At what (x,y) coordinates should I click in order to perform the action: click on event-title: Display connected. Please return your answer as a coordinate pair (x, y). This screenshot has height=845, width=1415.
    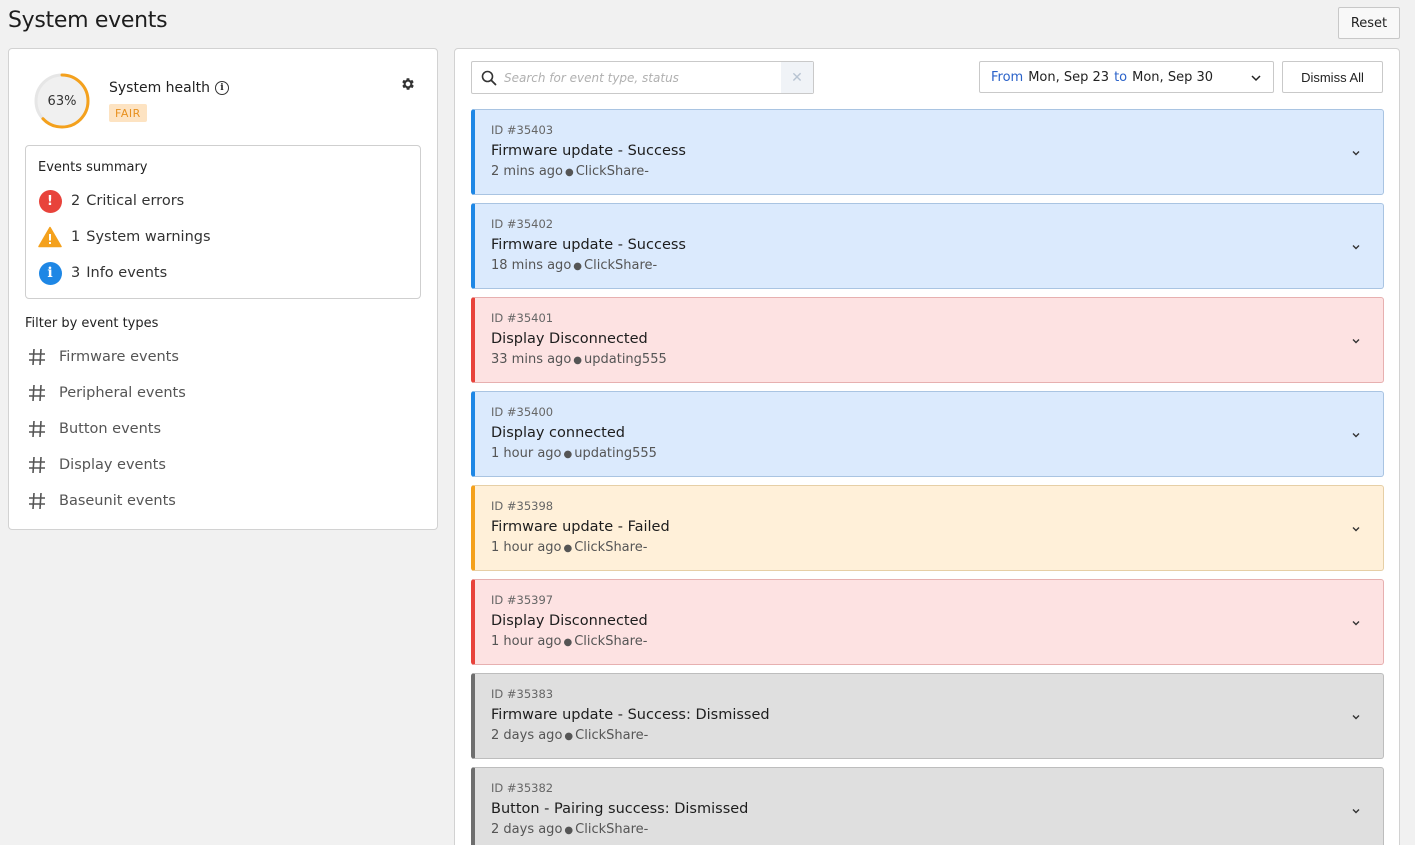
    Looking at the image, I should click on (558, 433).